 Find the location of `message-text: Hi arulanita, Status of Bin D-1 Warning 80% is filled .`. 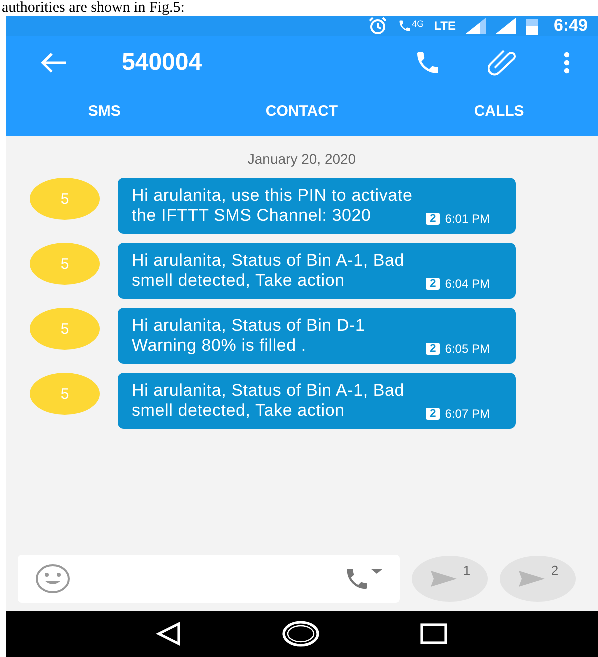

message-text: Hi arulanita, Status of Bin D-1 Warning 80% is filled . is located at coordinates (249, 336).